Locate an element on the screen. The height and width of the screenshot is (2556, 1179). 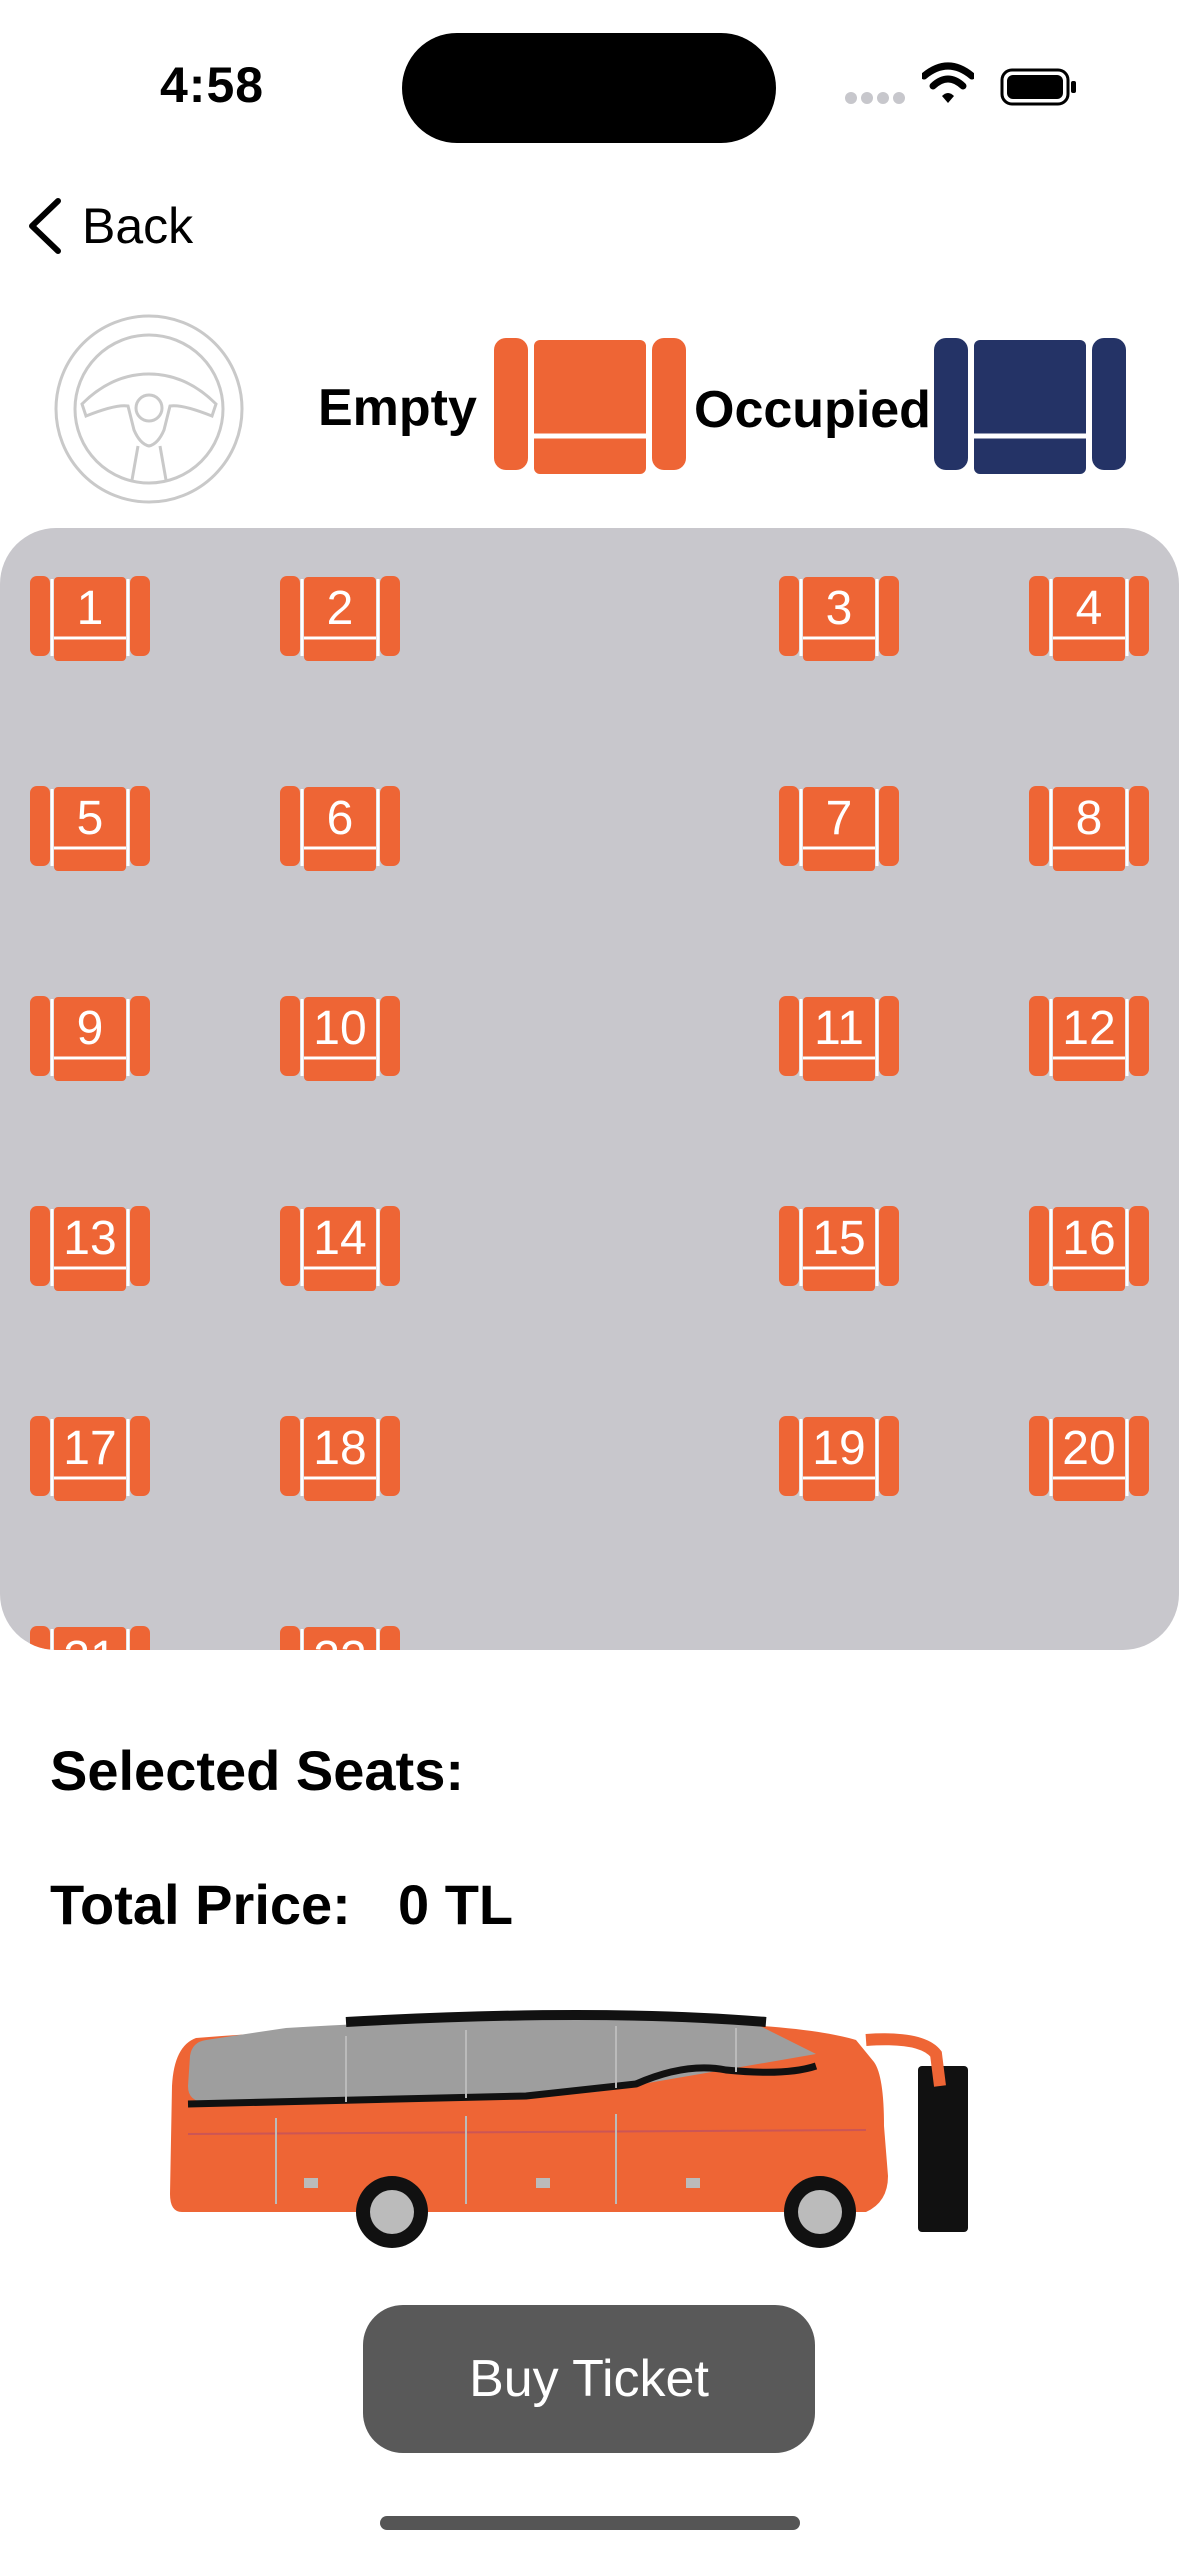
buy-ticket-button: Buy Ticket is located at coordinates (589, 2379).